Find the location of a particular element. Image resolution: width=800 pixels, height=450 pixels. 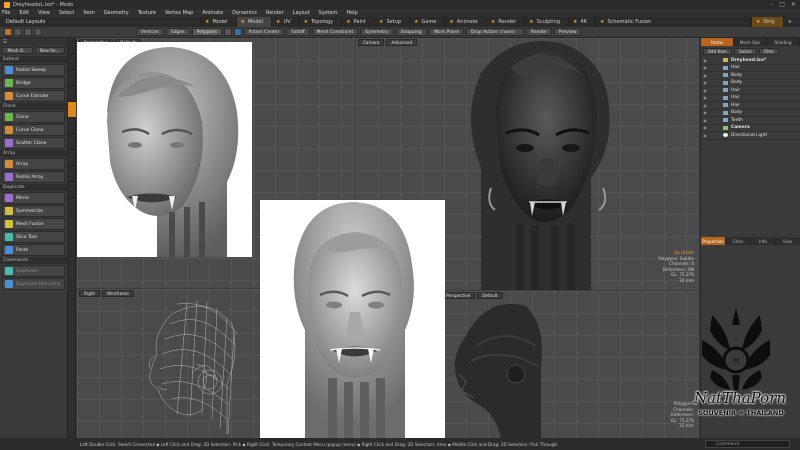

vtab-uv is located at coordinates (72, 174).